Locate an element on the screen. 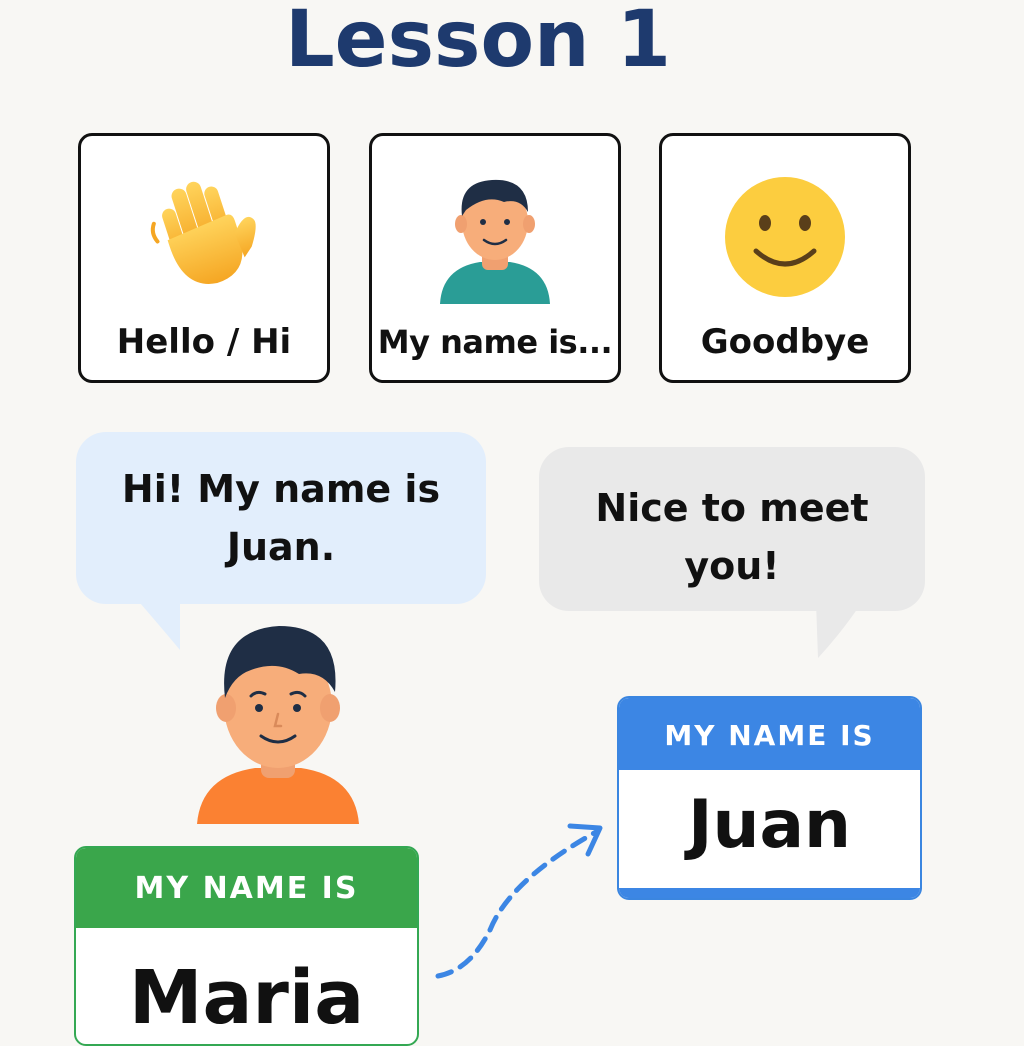 This screenshot has width=1024, height=1046. lesson-title: Lesson 1 is located at coordinates (477, 42).